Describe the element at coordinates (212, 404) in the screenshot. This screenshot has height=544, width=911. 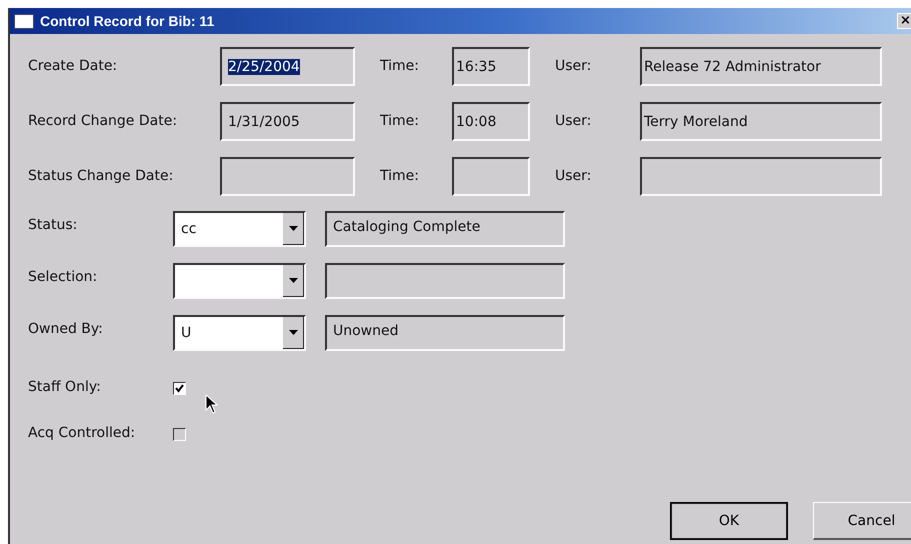
I see `mouse-pointer-icon` at that location.